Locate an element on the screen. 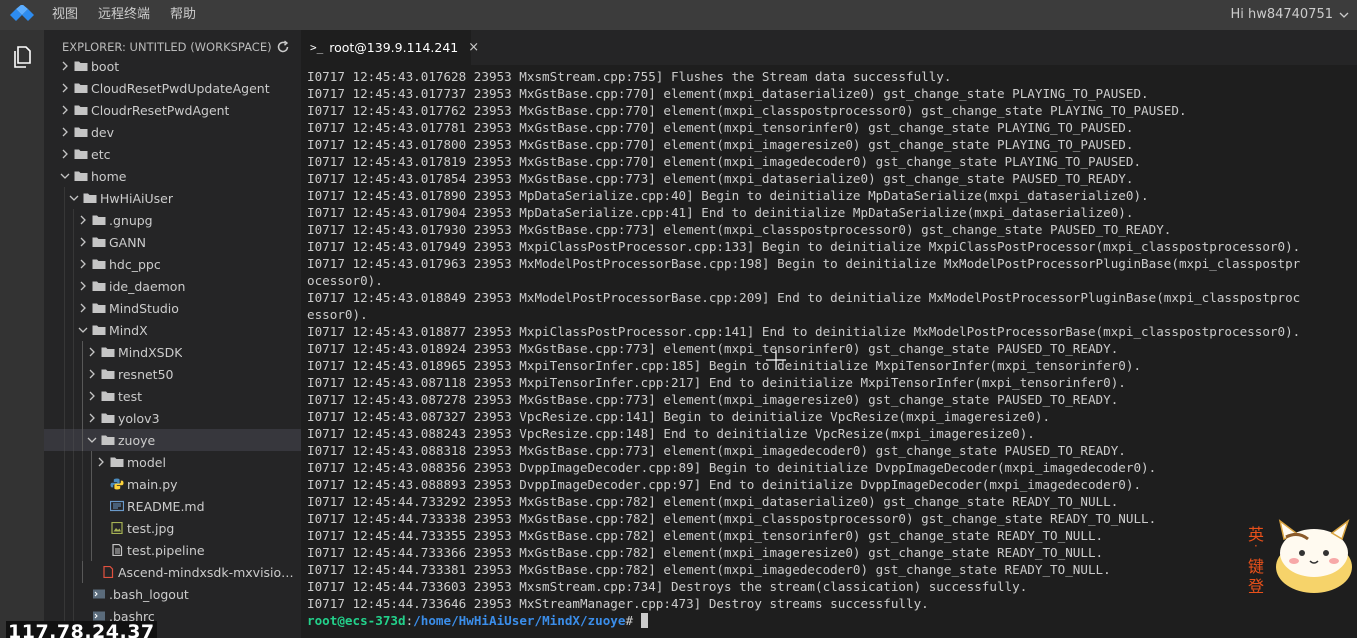 The image size is (1357, 638). image-file-icon is located at coordinates (117, 528).